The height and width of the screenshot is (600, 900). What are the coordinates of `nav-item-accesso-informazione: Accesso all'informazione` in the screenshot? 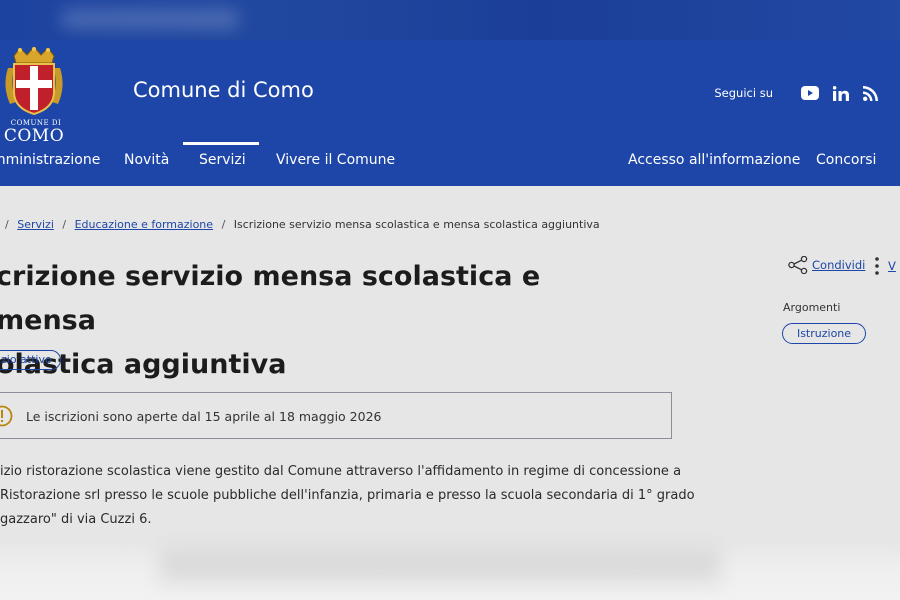 It's located at (714, 160).